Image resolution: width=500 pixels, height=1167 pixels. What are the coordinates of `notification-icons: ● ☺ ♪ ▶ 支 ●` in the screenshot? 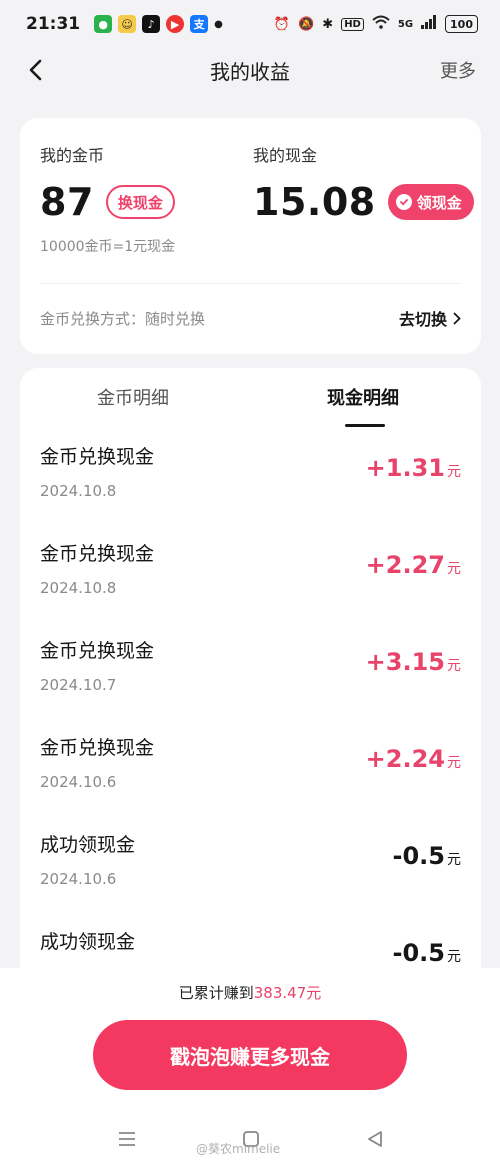 It's located at (158, 24).